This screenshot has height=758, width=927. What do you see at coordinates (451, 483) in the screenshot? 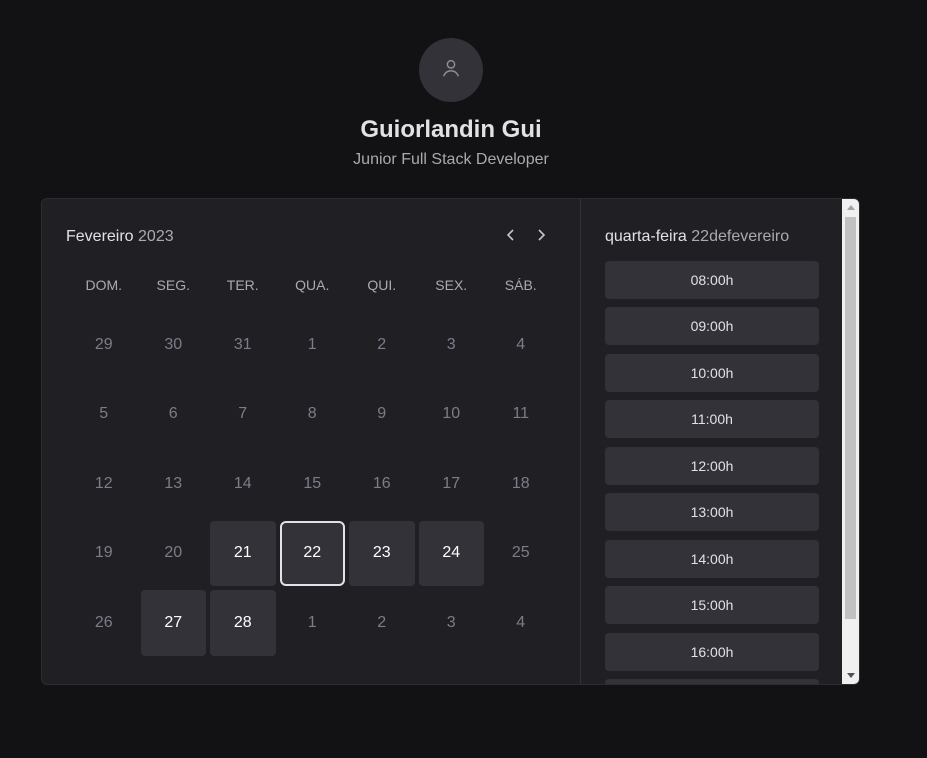
I see `calendar-day: 17` at bounding box center [451, 483].